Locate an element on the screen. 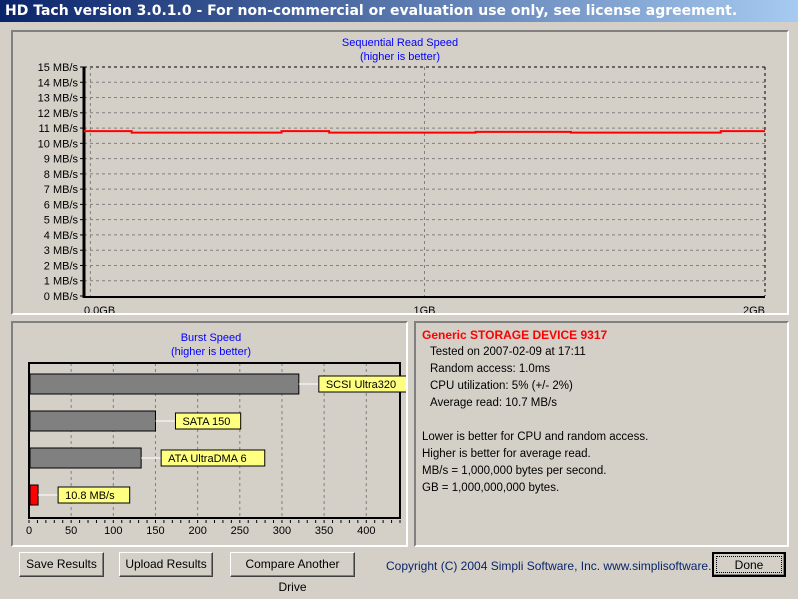 The height and width of the screenshot is (599, 798). x-tick-label: 1GB is located at coordinates (424, 309).